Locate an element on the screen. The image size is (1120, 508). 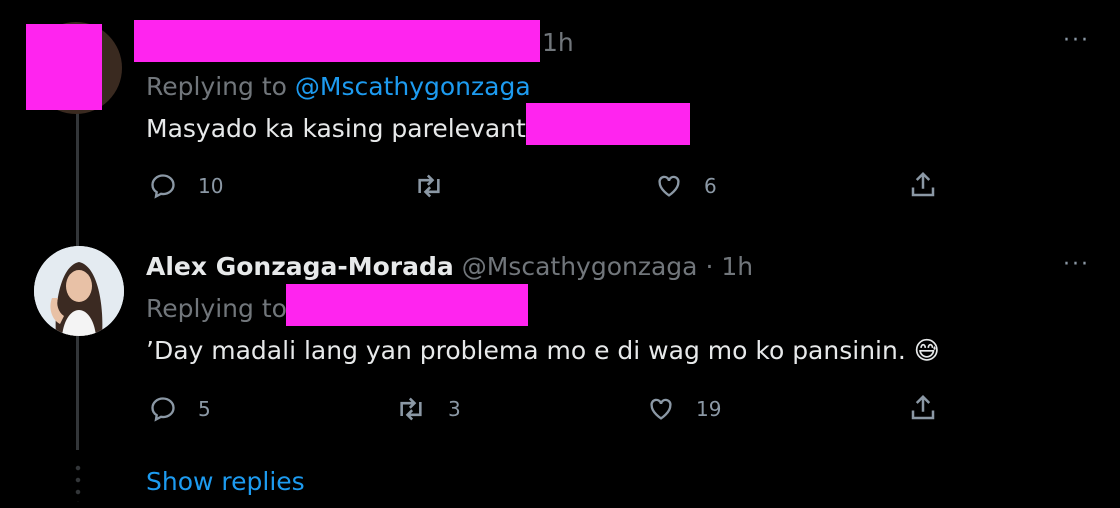
tweet-1-share-button is located at coordinates (923, 185).